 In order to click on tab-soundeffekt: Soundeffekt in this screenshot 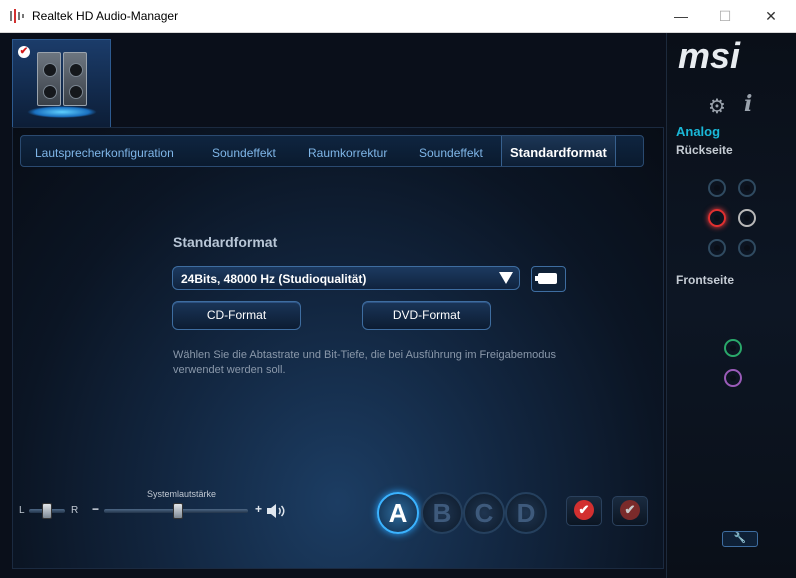, I will do `click(244, 151)`.